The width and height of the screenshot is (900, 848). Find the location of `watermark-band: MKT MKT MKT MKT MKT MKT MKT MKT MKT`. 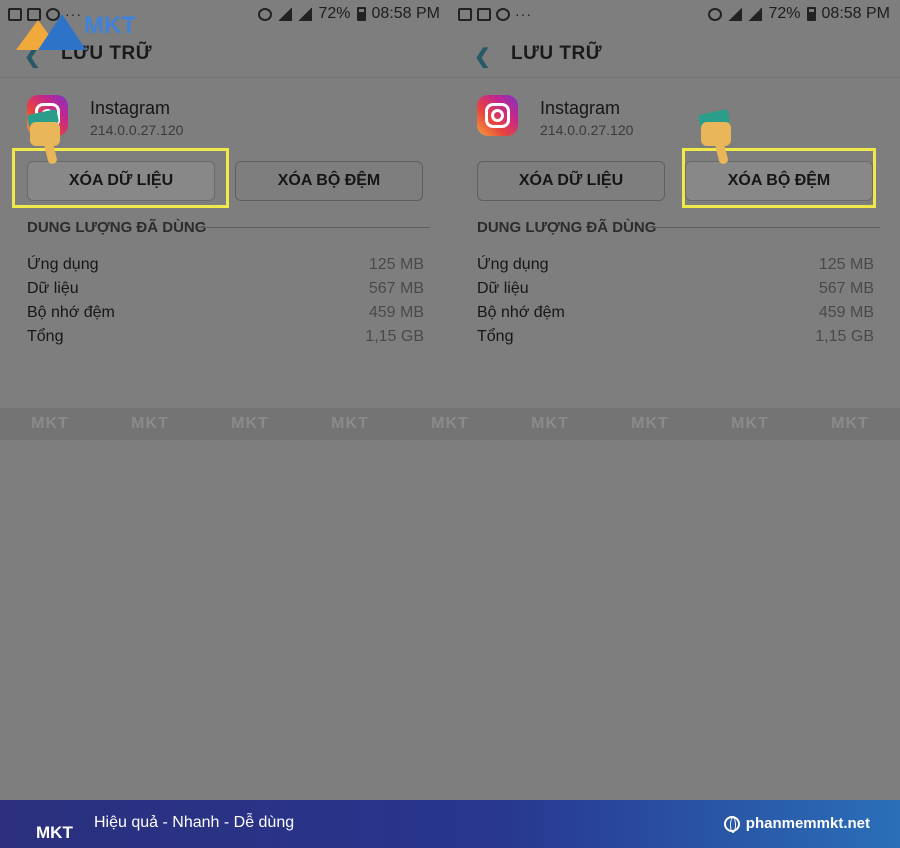

watermark-band: MKT MKT MKT MKT MKT MKT MKT MKT MKT is located at coordinates (450, 424).